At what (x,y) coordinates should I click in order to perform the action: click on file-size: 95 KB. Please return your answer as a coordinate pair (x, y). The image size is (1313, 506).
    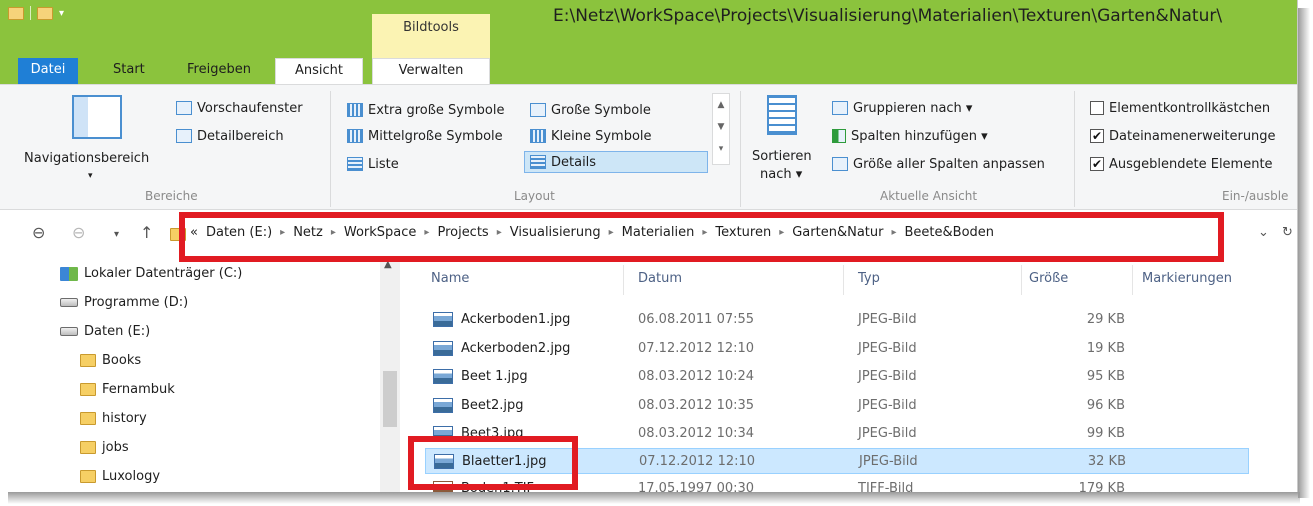
    Looking at the image, I should click on (1105, 376).